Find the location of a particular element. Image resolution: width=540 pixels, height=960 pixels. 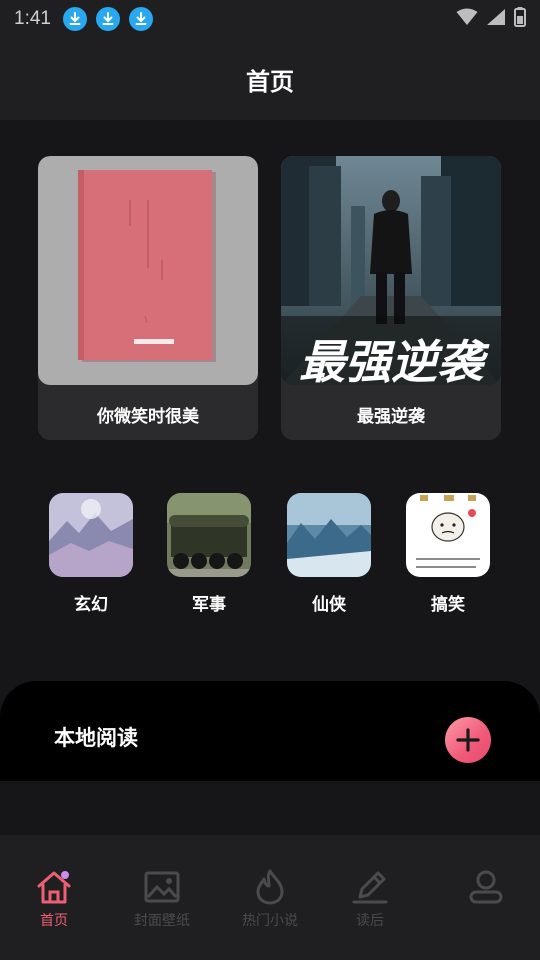

nav-item-profile is located at coordinates (486, 888).